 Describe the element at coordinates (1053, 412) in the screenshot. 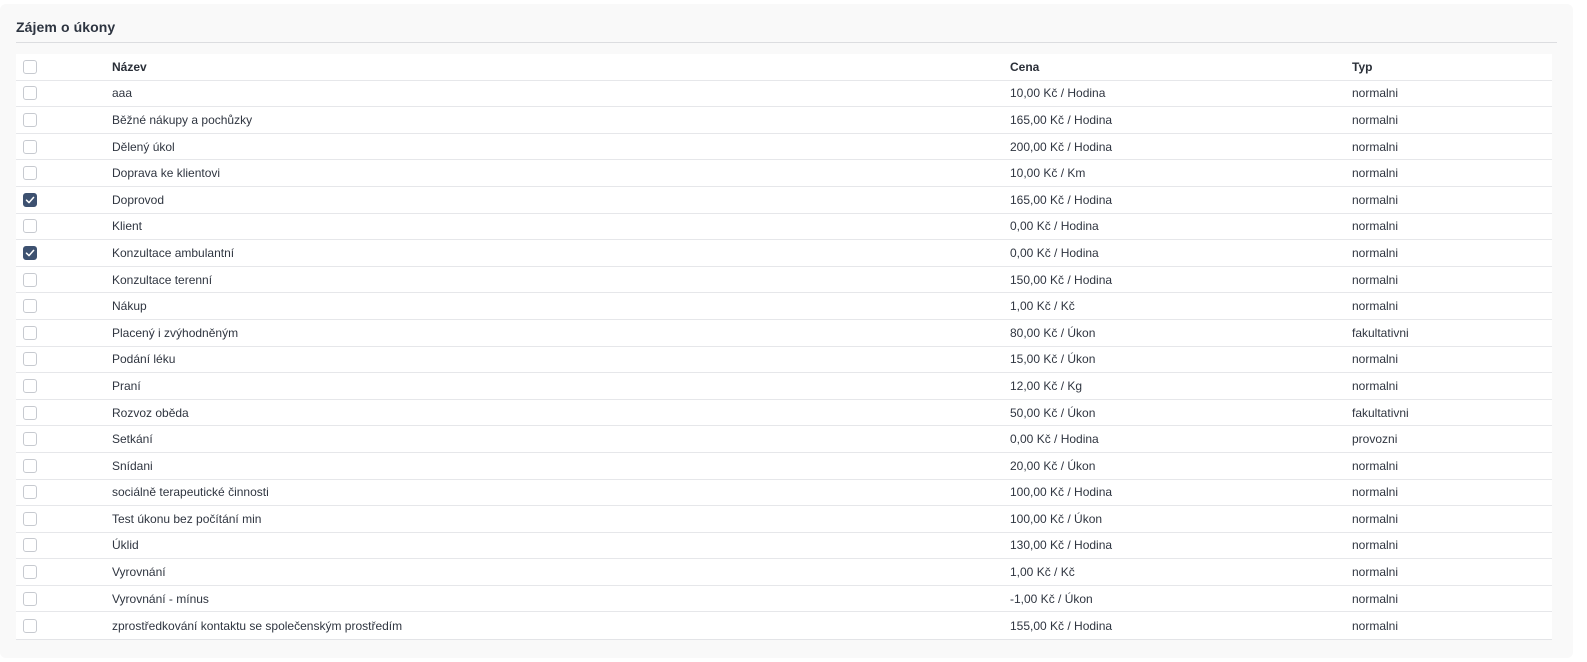

I see `service-price: 50,00 Kč / Úkon` at that location.